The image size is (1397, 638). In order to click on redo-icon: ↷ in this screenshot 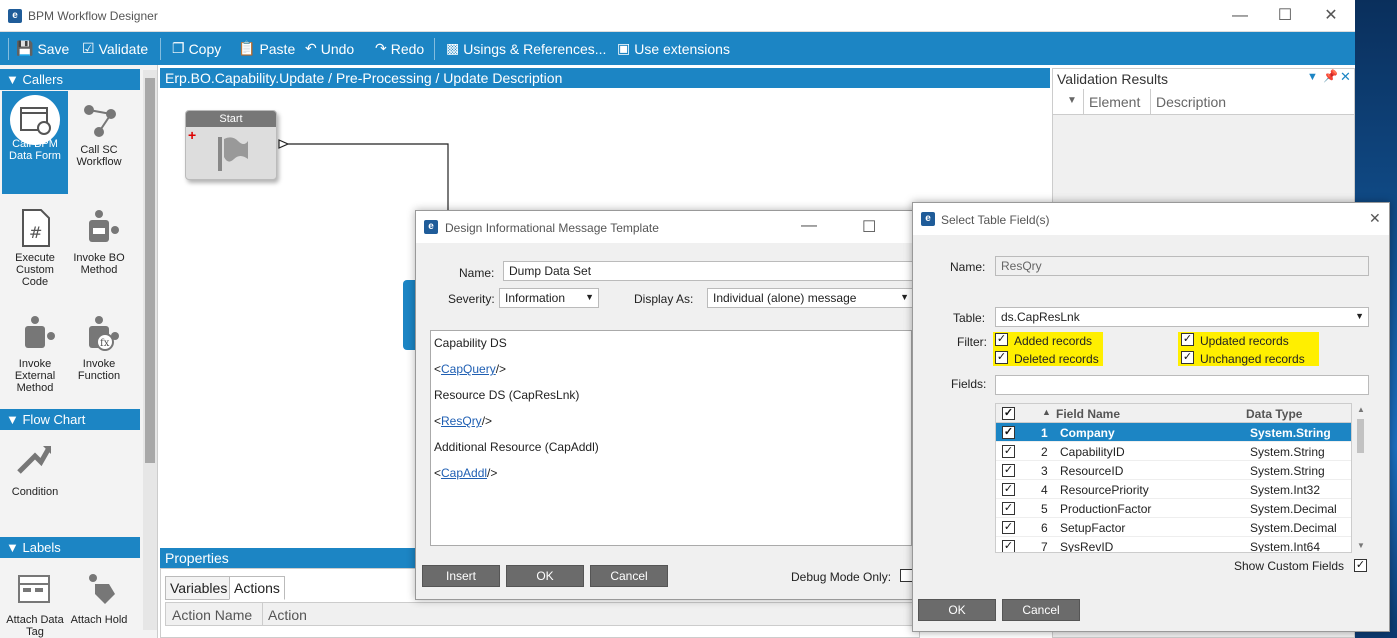, I will do `click(381, 48)`.